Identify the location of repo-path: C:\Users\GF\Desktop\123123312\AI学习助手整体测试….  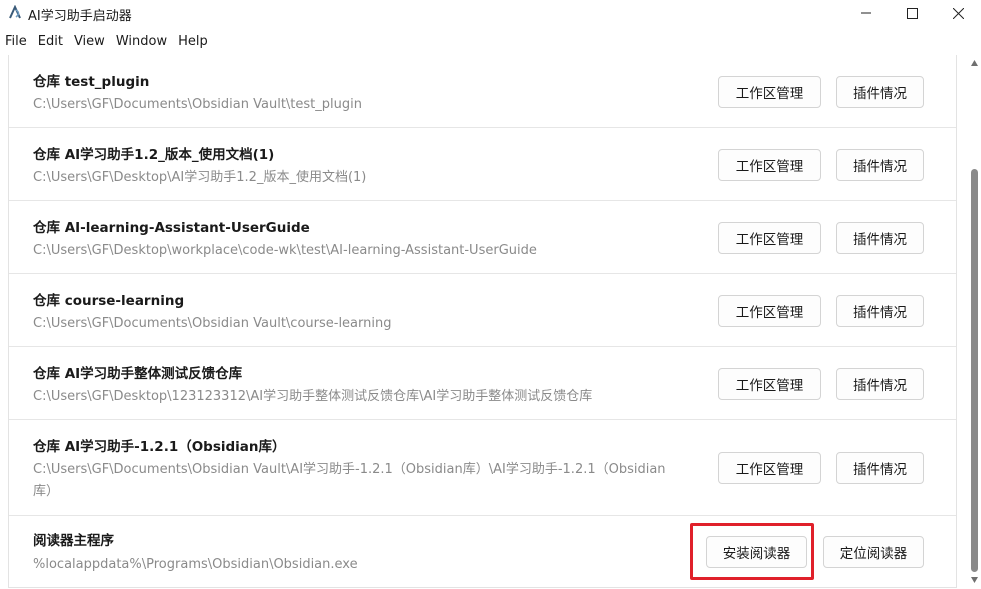
(313, 396).